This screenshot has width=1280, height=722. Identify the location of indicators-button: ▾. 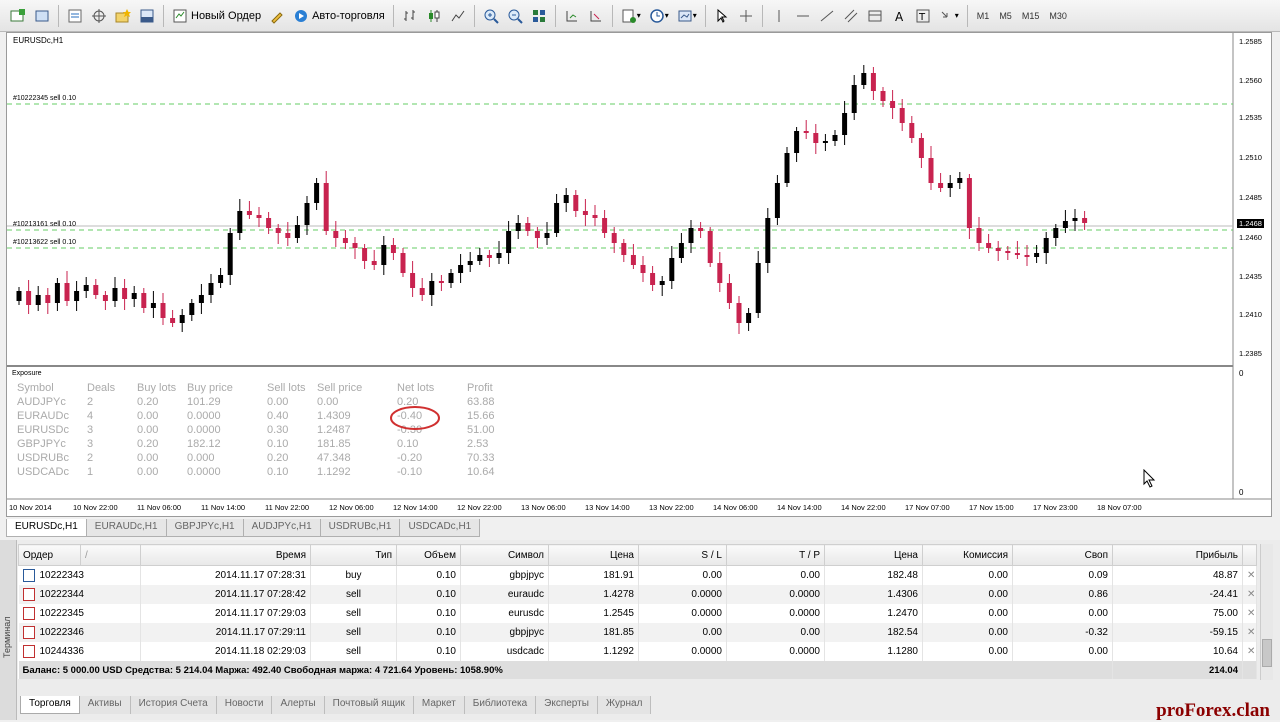
(631, 16).